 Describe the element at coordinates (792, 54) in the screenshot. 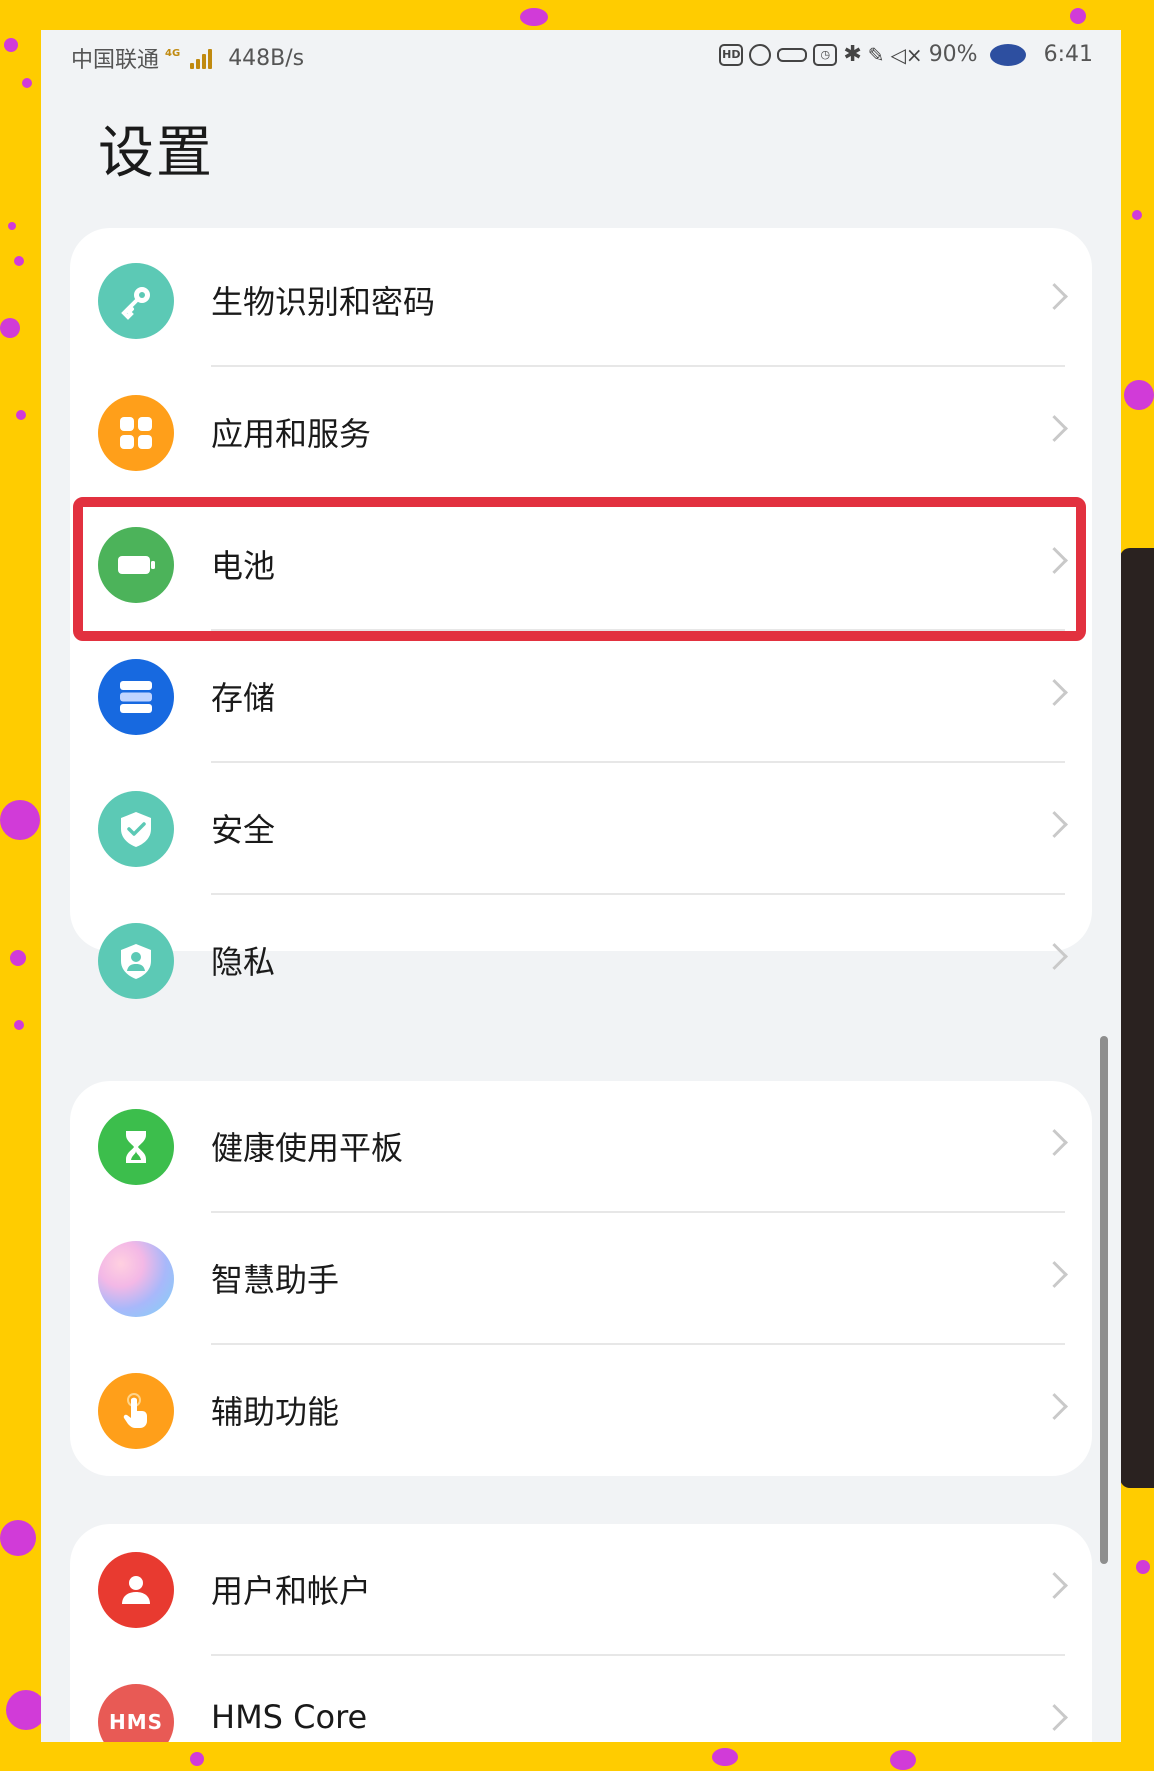

I see `vr-glasses-icon` at that location.